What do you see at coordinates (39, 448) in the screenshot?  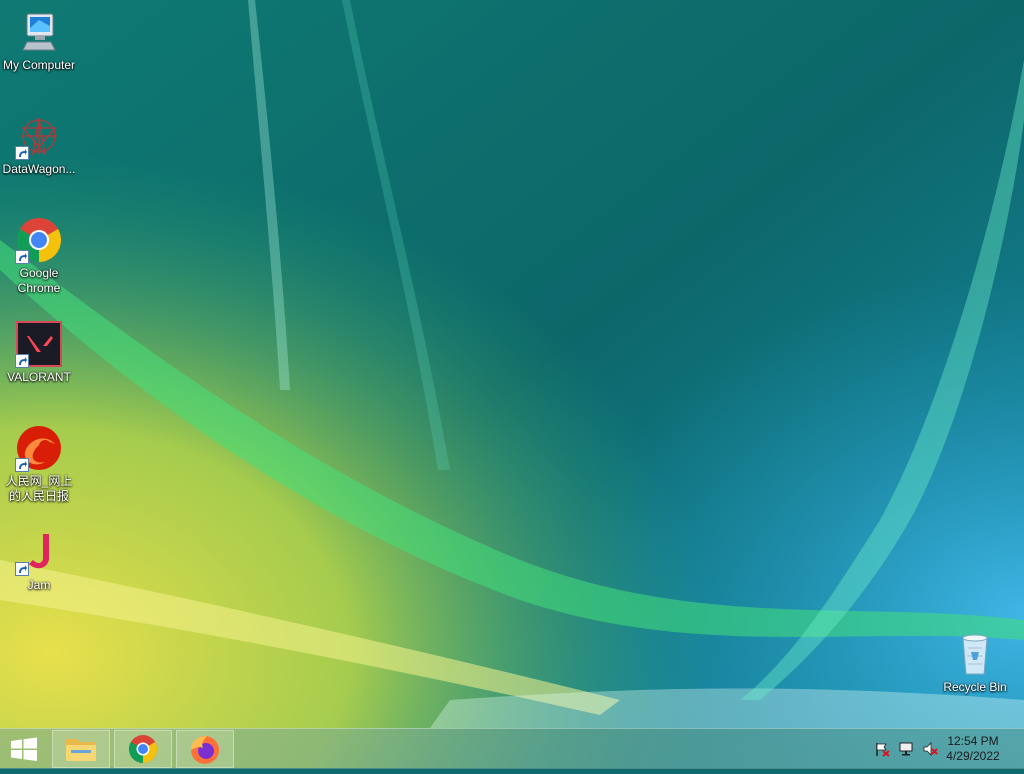 I see `people-daily-icon` at bounding box center [39, 448].